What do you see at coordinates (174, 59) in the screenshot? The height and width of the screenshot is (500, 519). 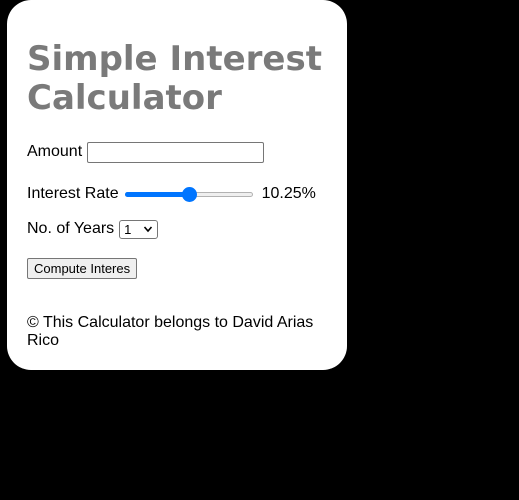 I see `title-line-1: Simple Interest` at bounding box center [174, 59].